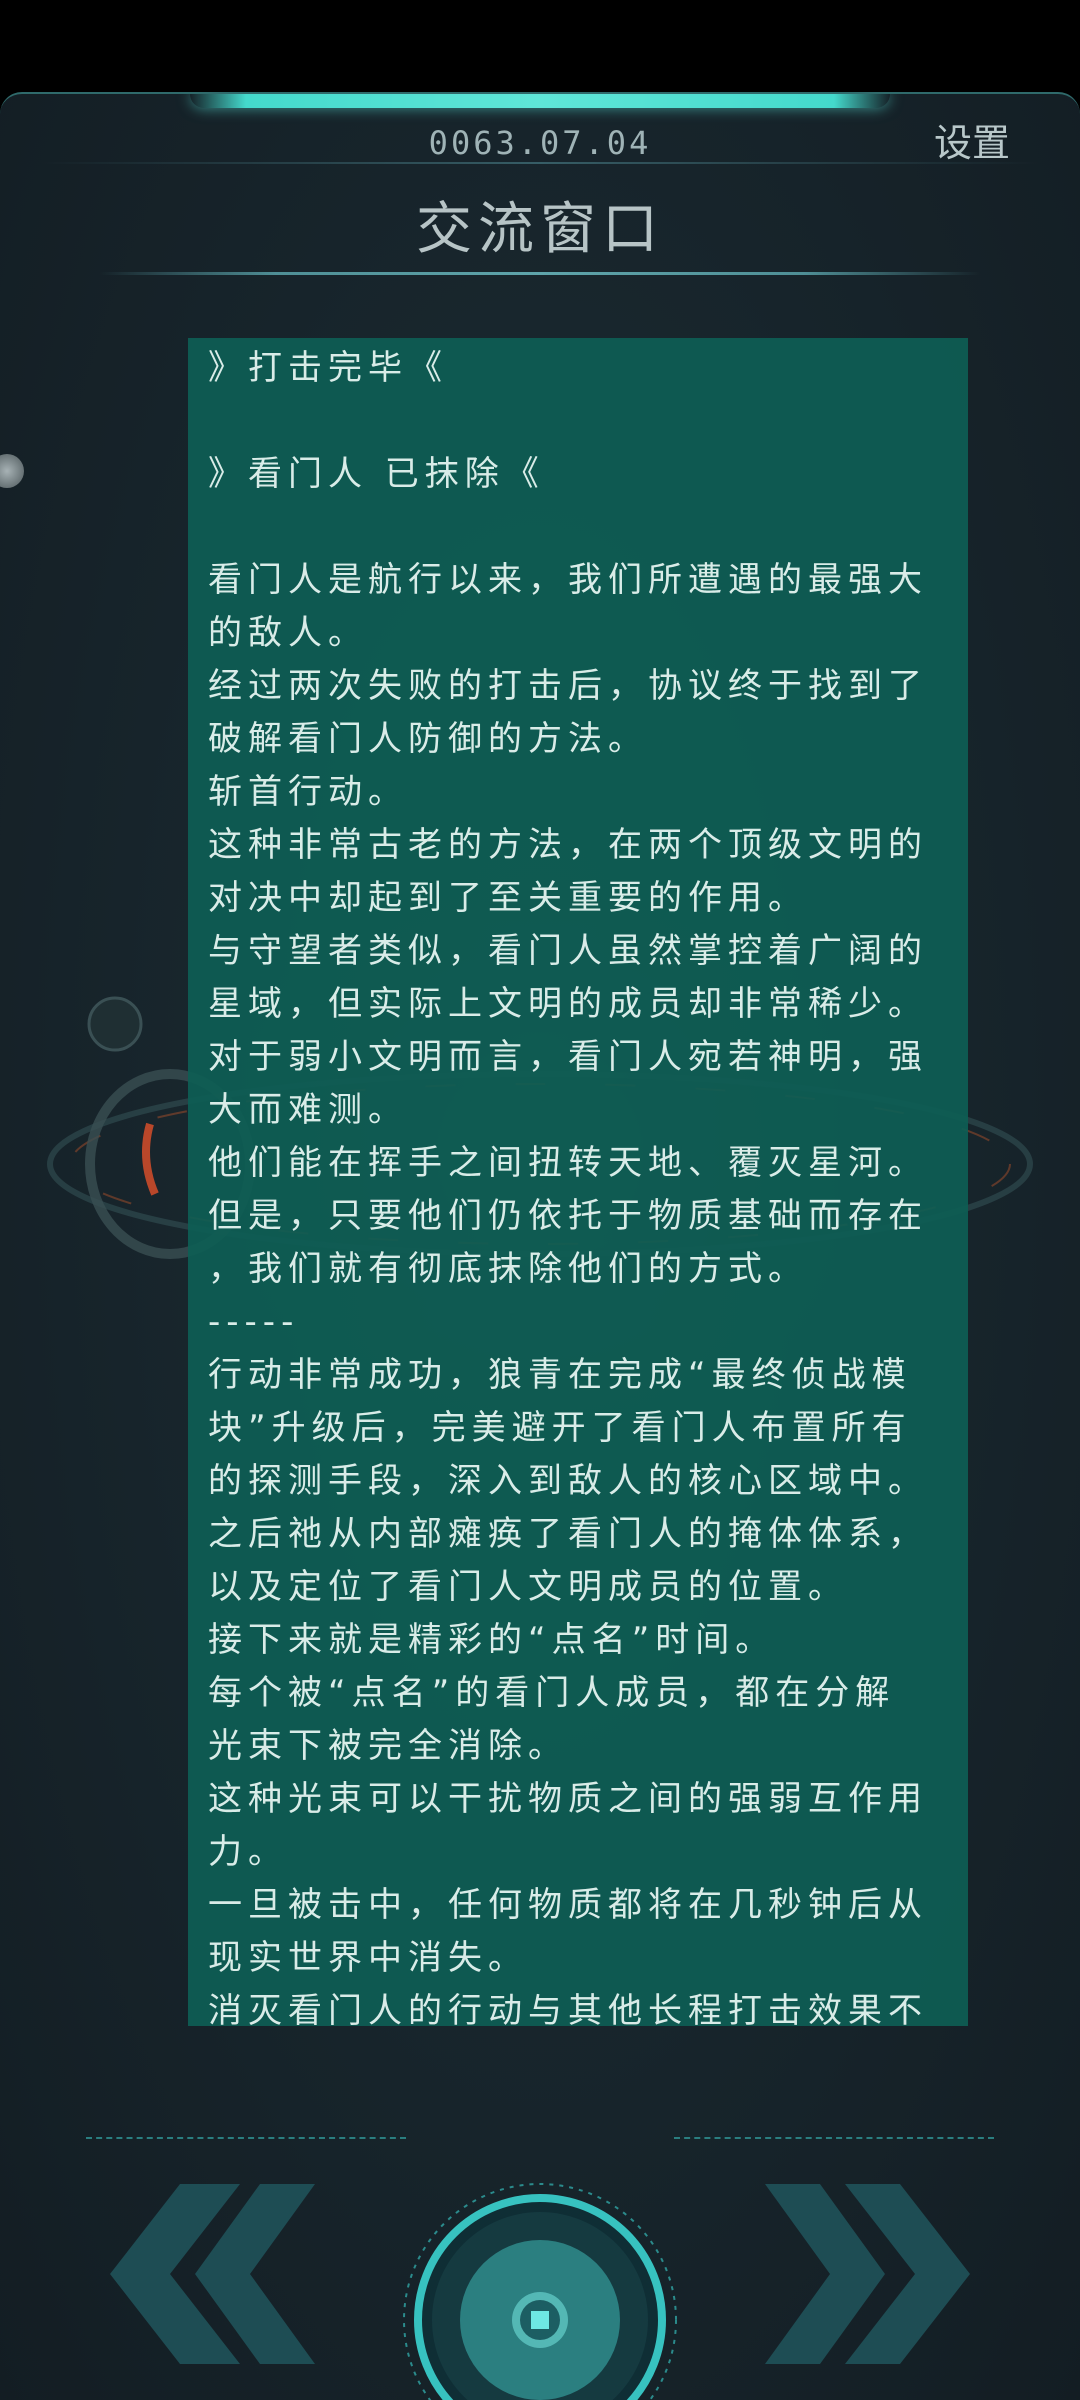  Describe the element at coordinates (248, 1852) in the screenshot. I see `message-line: 力。` at that location.